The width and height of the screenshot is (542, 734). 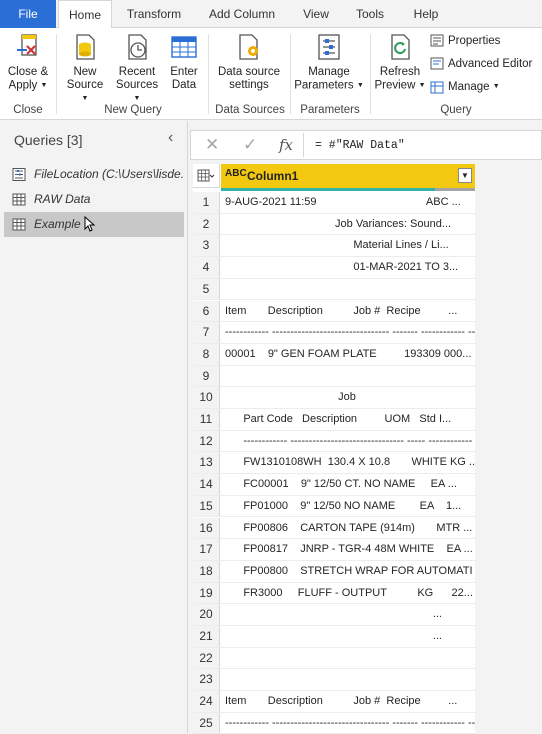 What do you see at coordinates (28, 14) in the screenshot?
I see `tab-file: File` at bounding box center [28, 14].